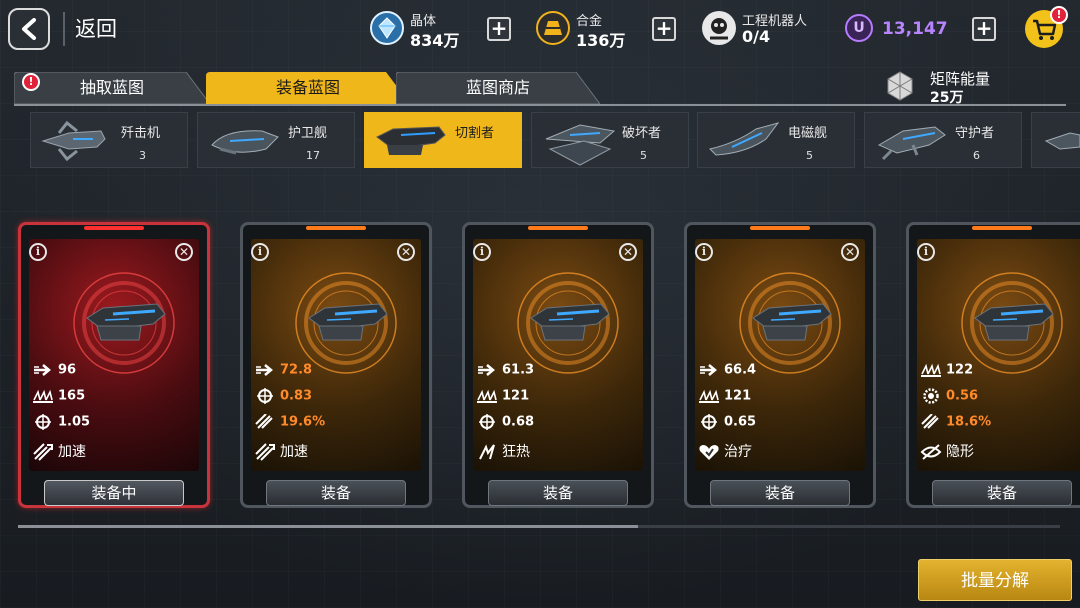 This screenshot has width=1080, height=608. I want to click on guardian-ship-icon, so click(911, 143).